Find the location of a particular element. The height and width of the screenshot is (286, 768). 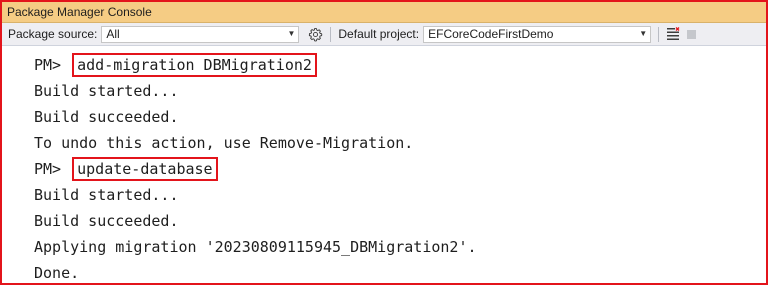

highlighted-command: add-migration DBMigration2 is located at coordinates (194, 65).